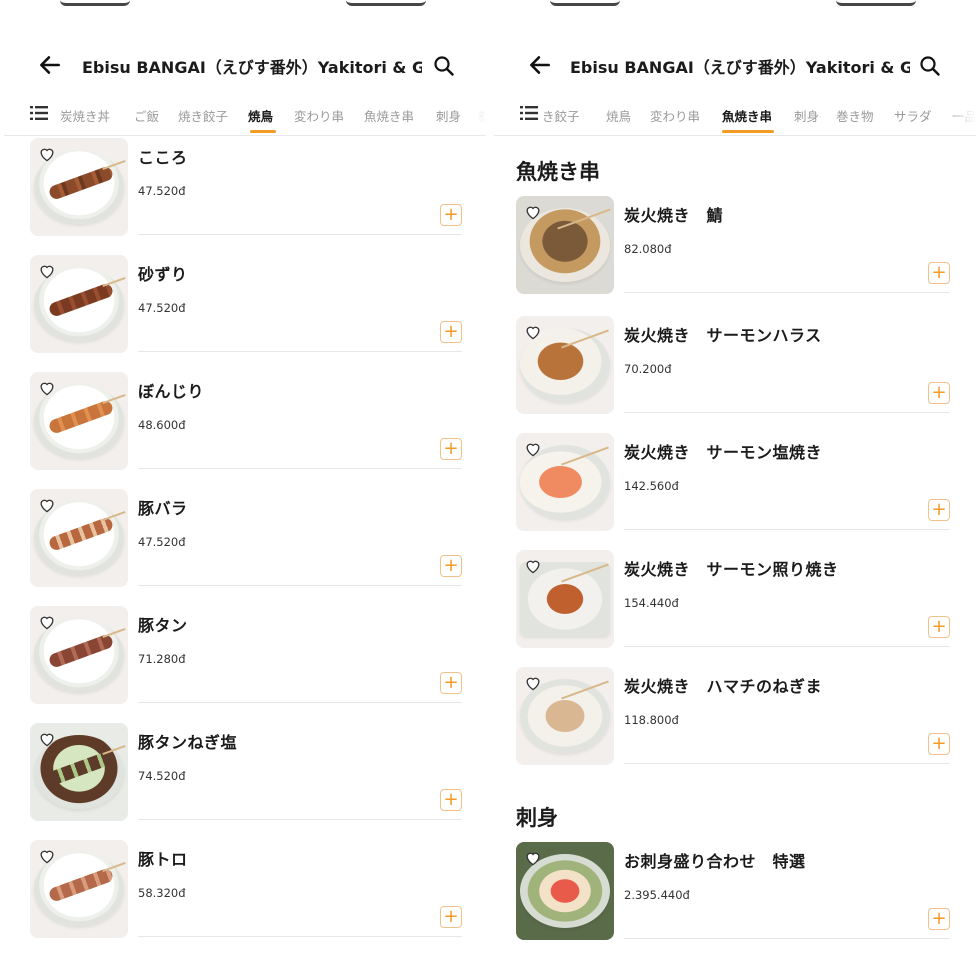 This screenshot has width=980, height=980. What do you see at coordinates (162, 893) in the screenshot?
I see `item-price: 58.320đ` at bounding box center [162, 893].